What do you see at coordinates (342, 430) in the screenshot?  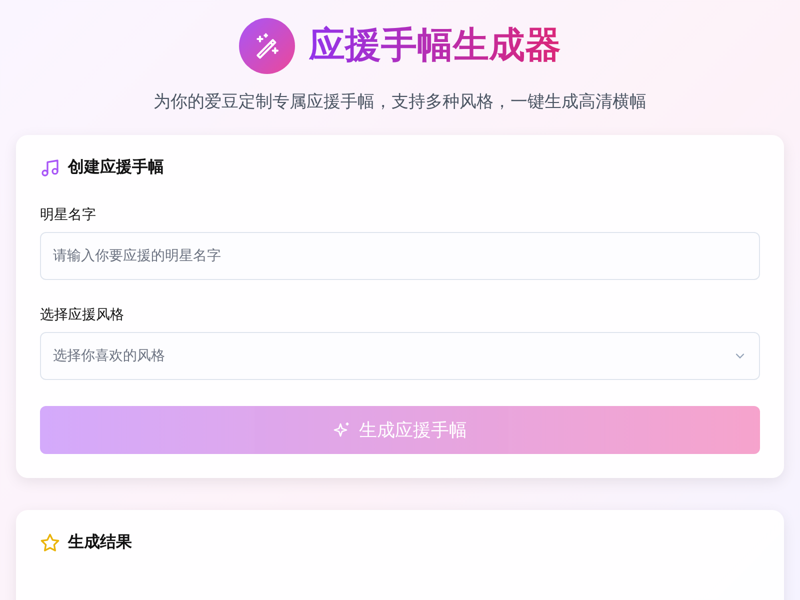 I see `sparkle-icon` at bounding box center [342, 430].